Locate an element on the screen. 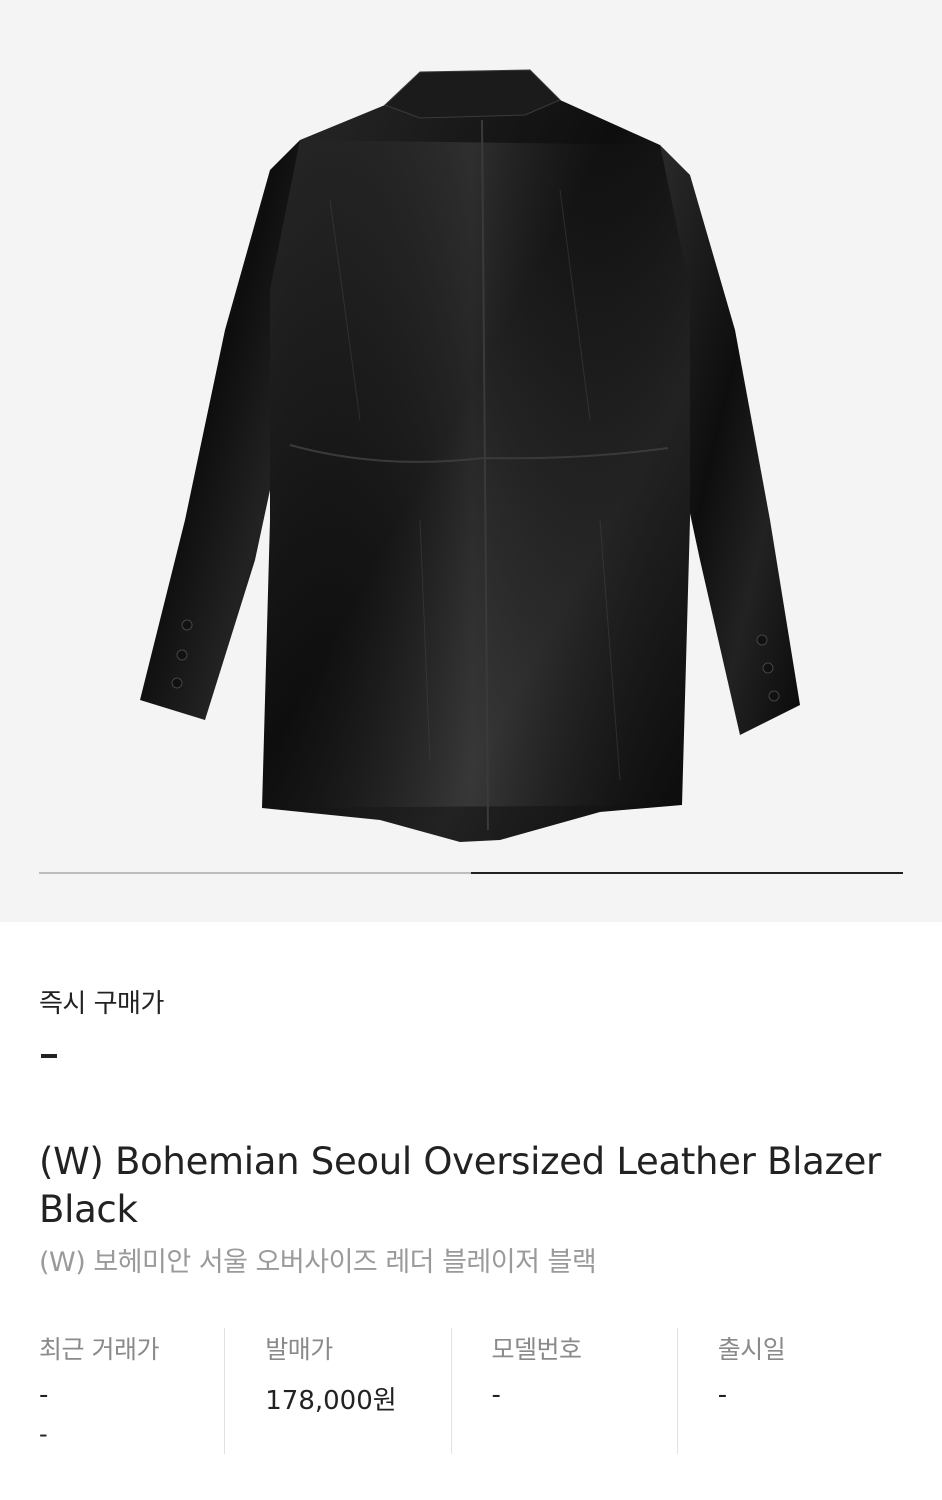 This screenshot has width=942, height=1500. instant-buy-price-value is located at coordinates (49, 1056).